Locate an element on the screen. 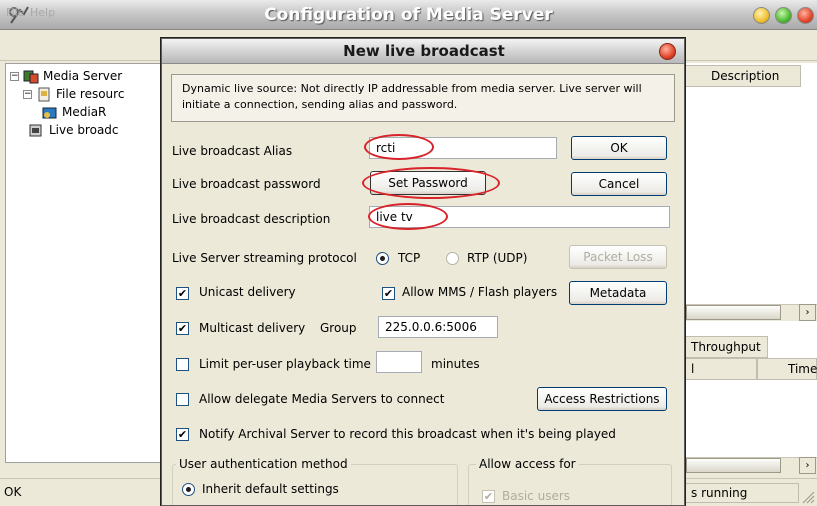  tree-item-media-server: − Media Server is located at coordinates (66, 78).